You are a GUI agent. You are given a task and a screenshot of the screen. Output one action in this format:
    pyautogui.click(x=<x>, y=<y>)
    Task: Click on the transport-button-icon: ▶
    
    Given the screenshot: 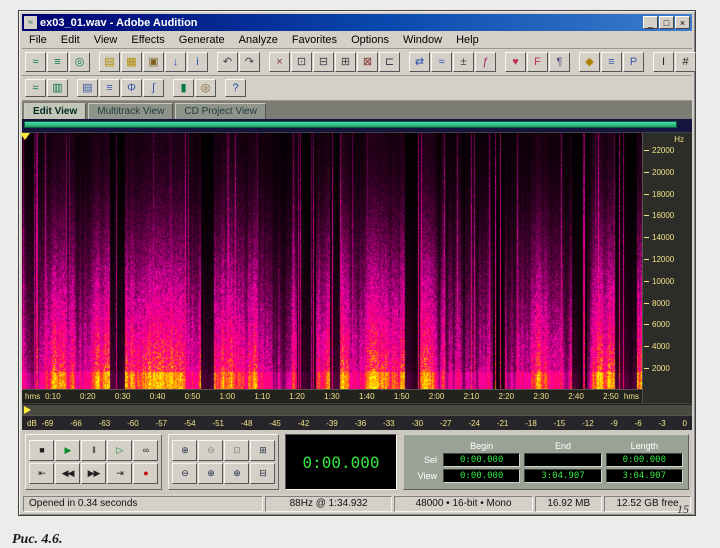 What is the action you would take?
    pyautogui.click(x=68, y=450)
    